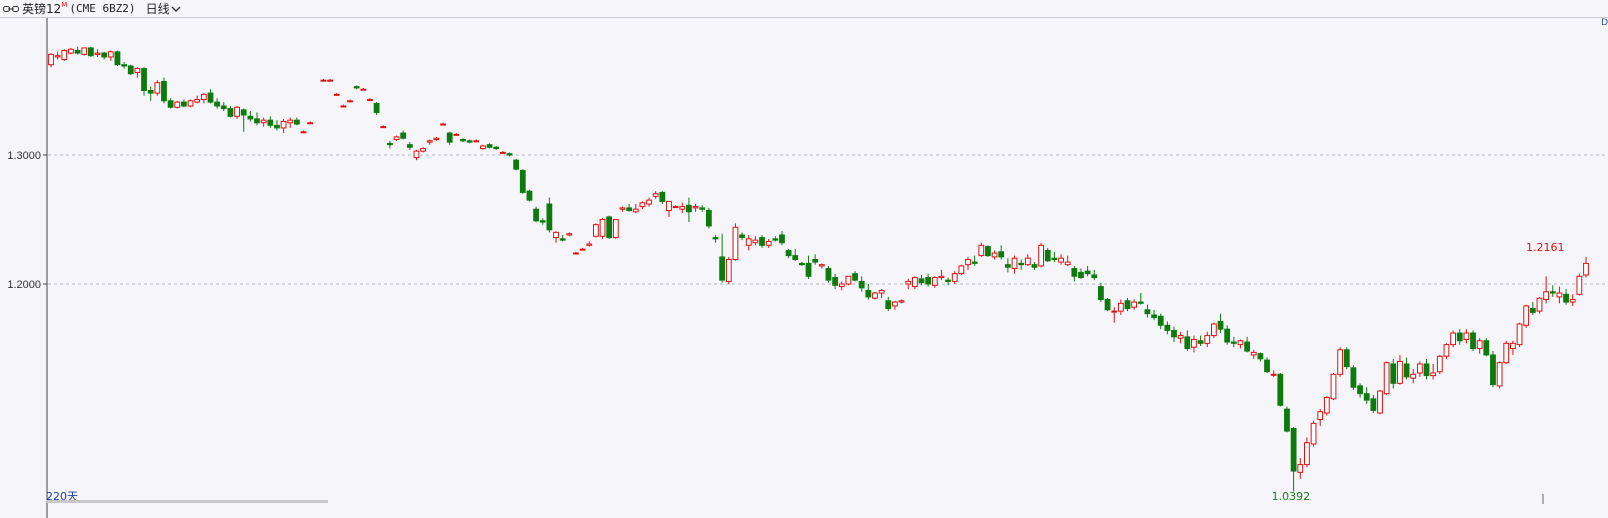 The height and width of the screenshot is (518, 1608). I want to click on instrument-title: 英镑12, so click(42, 9).